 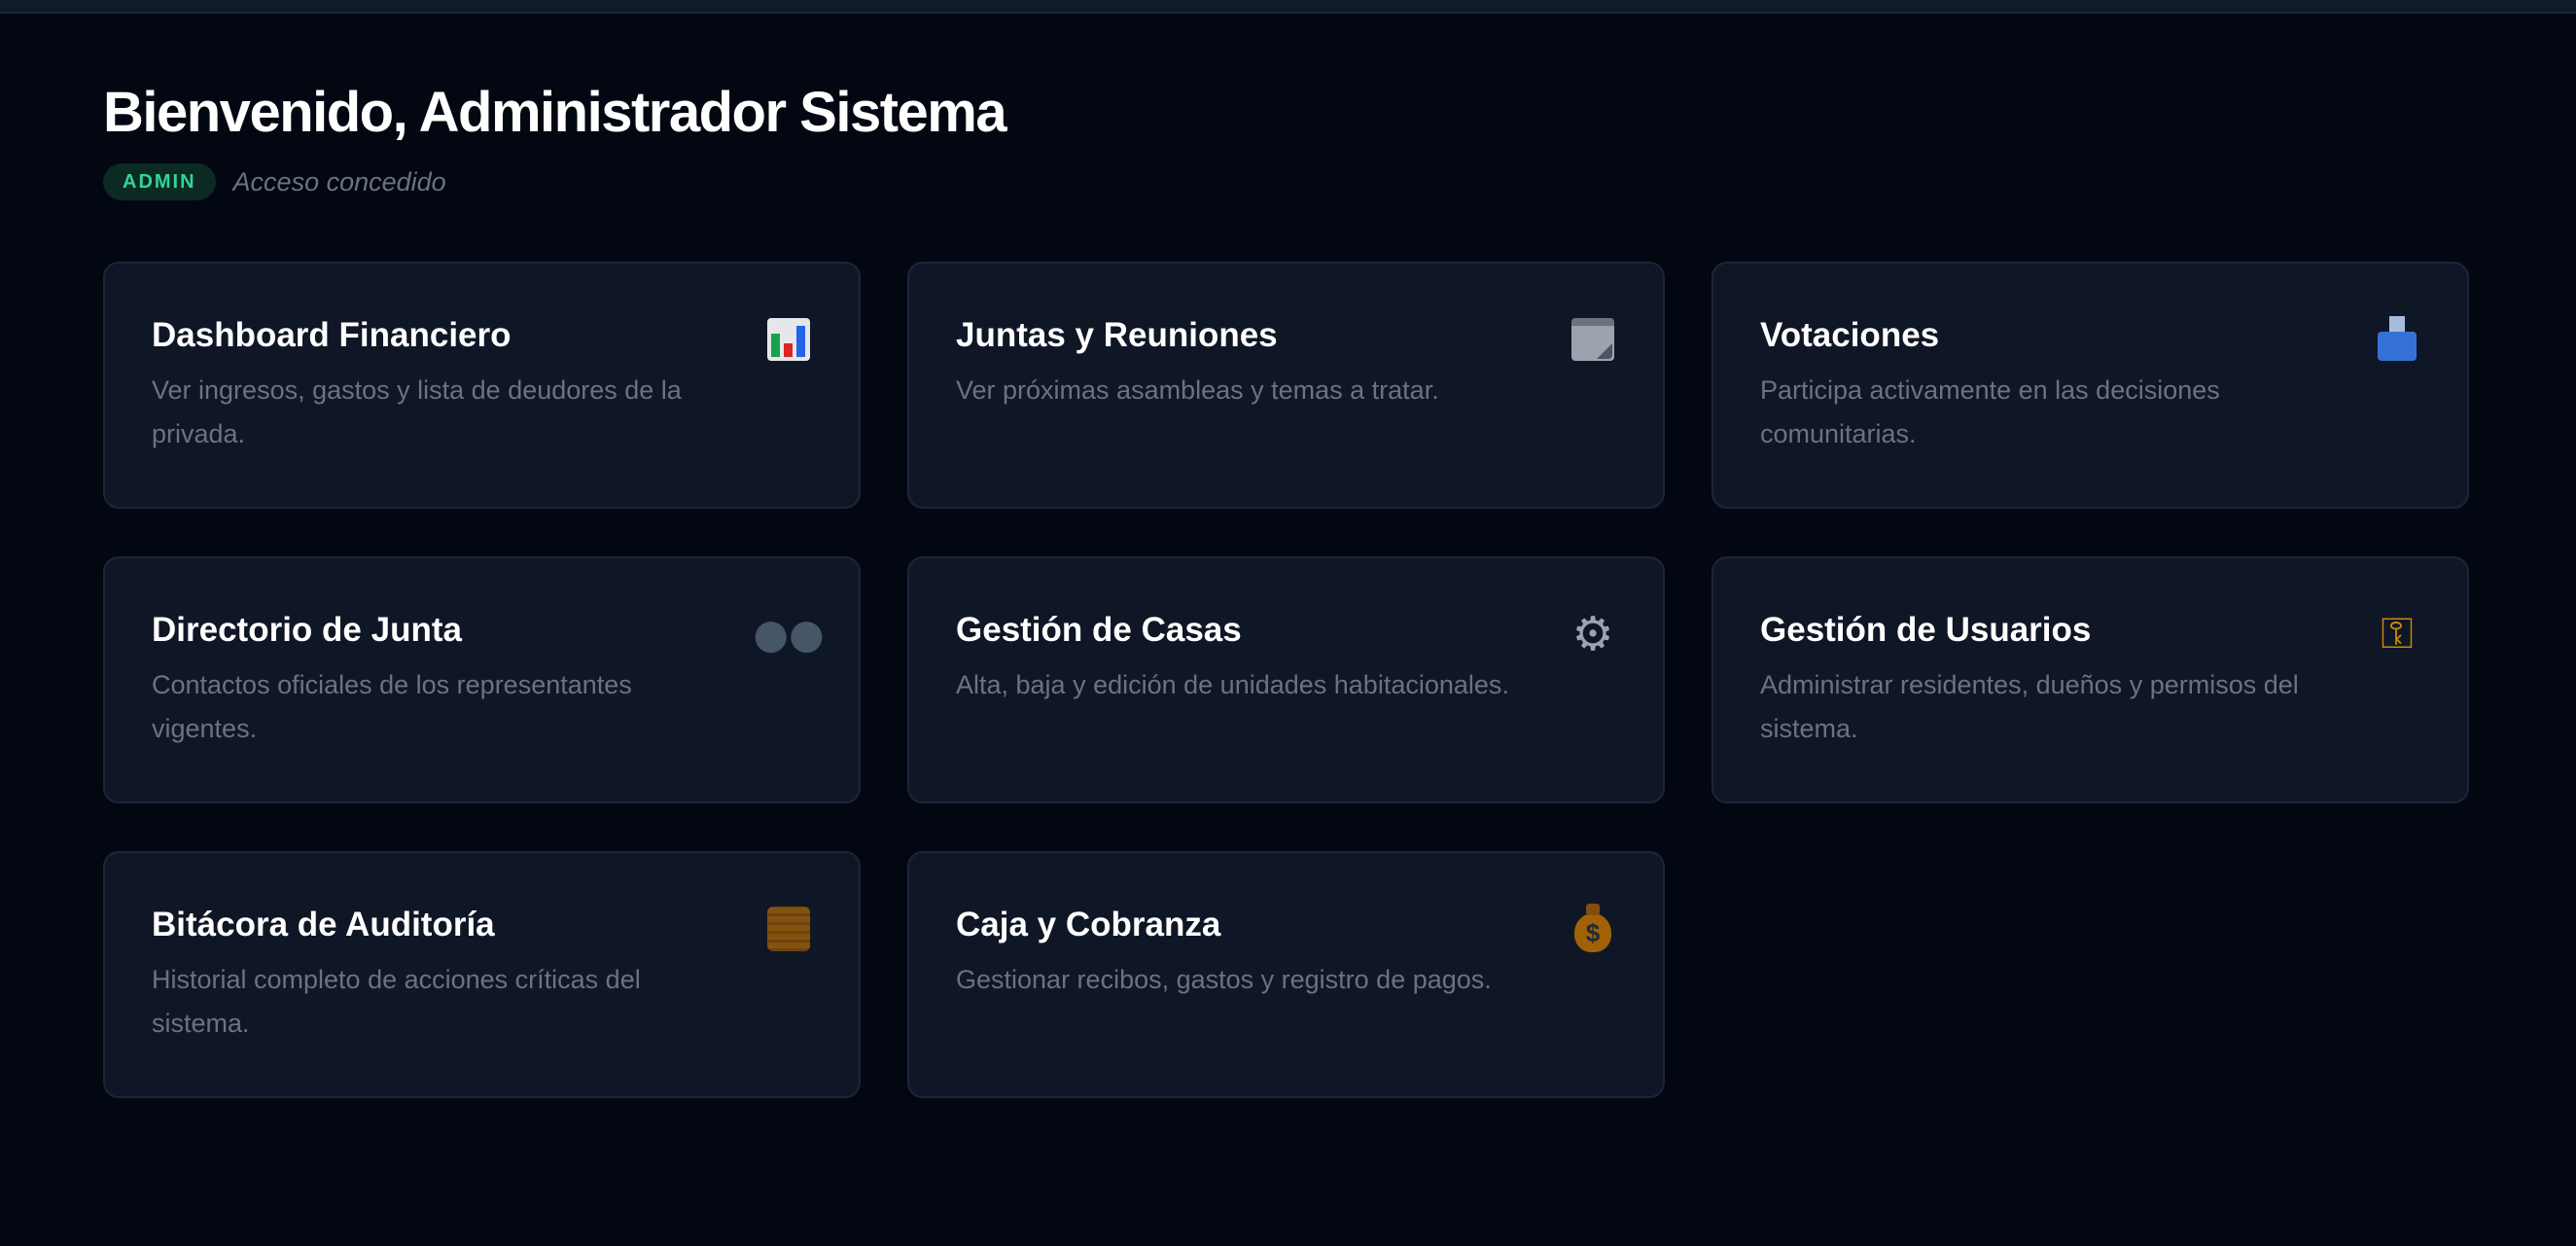 I want to click on access-status: Acceso concedido, so click(x=339, y=181).